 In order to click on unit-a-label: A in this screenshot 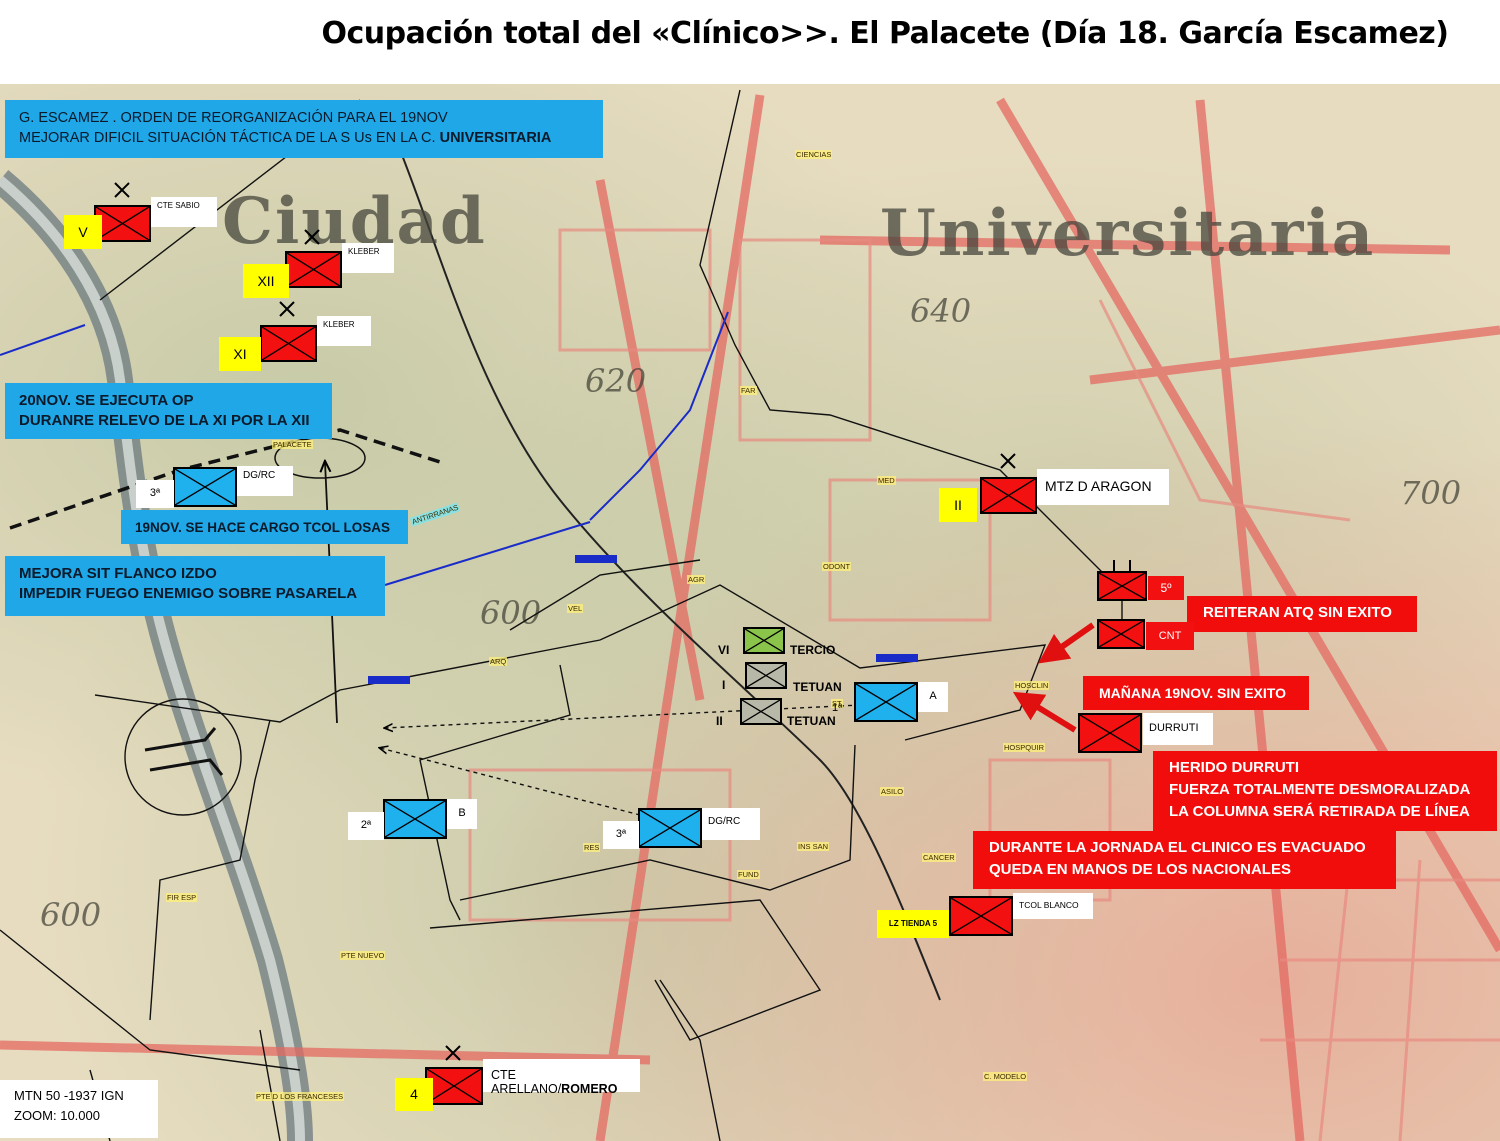, I will do `click(933, 697)`.